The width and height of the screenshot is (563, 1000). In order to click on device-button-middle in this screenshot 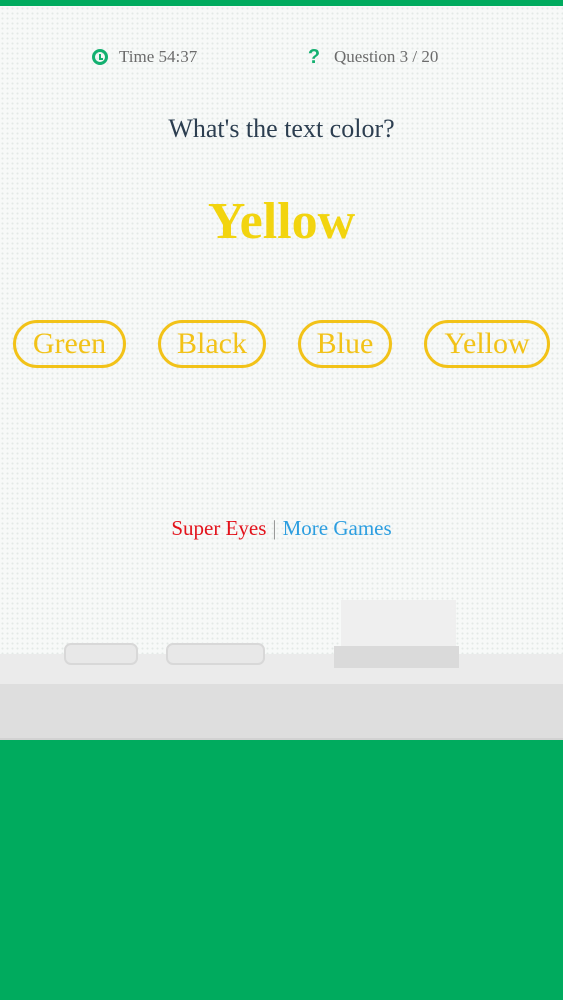, I will do `click(215, 654)`.